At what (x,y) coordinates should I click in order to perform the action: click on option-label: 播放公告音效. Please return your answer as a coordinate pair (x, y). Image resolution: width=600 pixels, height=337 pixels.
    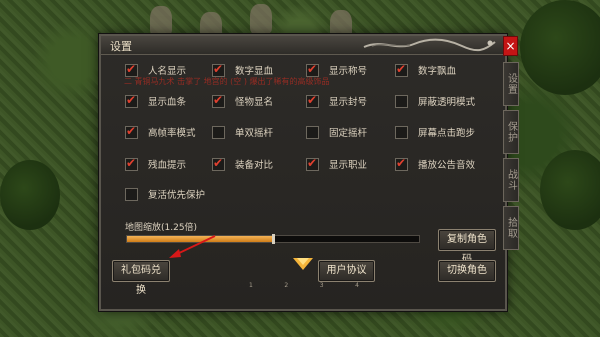
    Looking at the image, I should click on (447, 165).